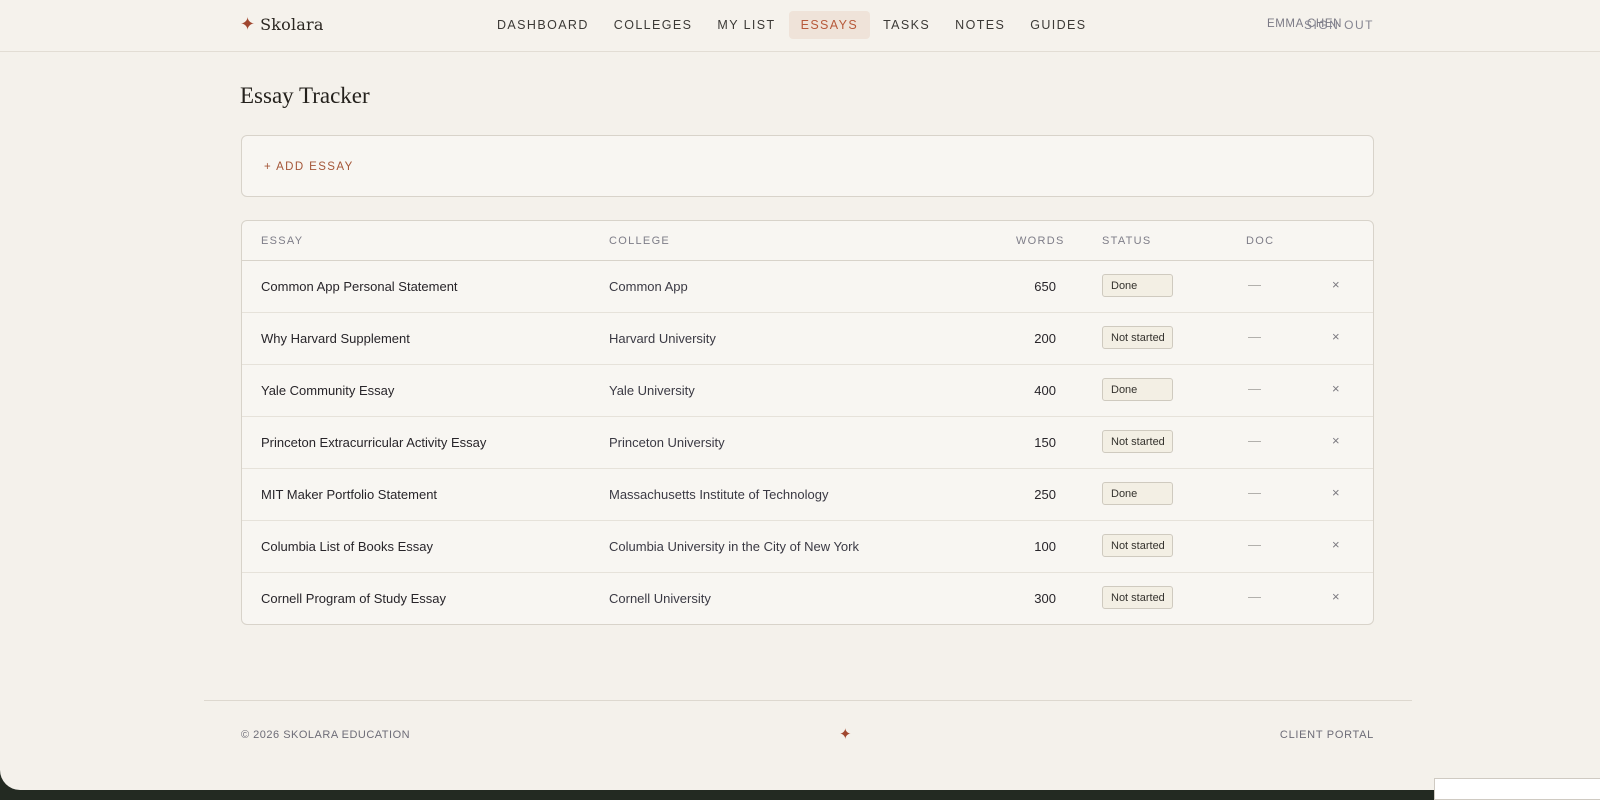 The width and height of the screenshot is (1600, 800). What do you see at coordinates (807, 166) in the screenshot?
I see `add-essay-panel: + ADD ESSAY` at bounding box center [807, 166].